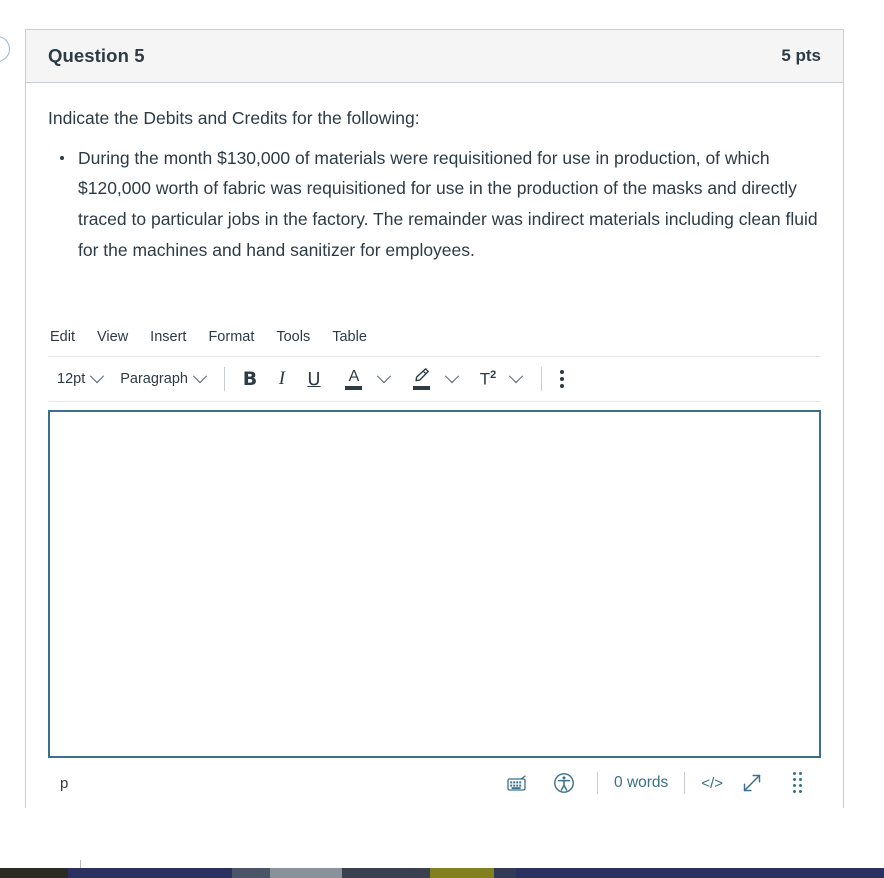  What do you see at coordinates (641, 783) in the screenshot?
I see `word-count: 0 words` at bounding box center [641, 783].